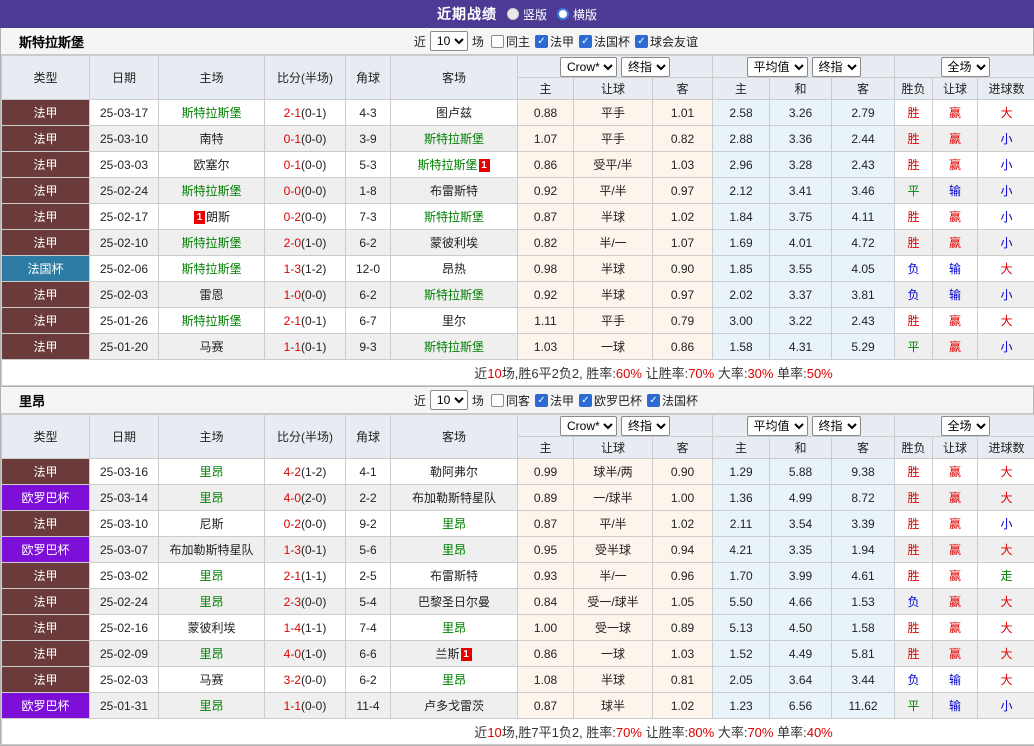 Image resolution: width=1034 pixels, height=746 pixels. I want to click on away-team: 昂热, so click(454, 269).